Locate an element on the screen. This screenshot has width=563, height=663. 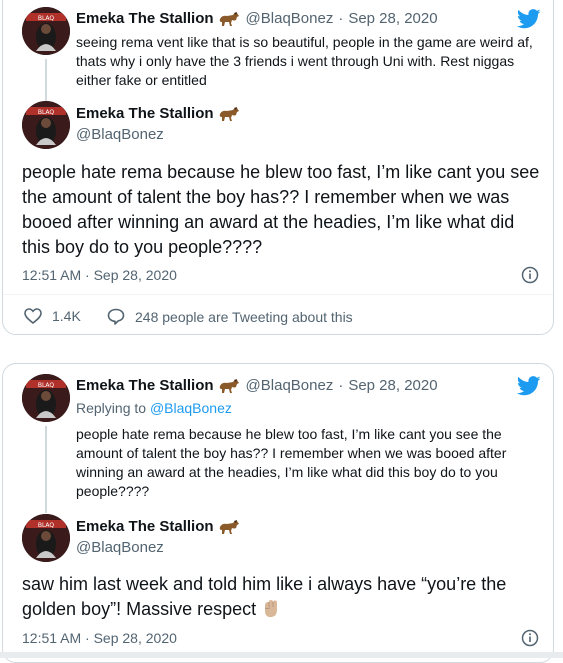
divider is located at coordinates (278, 294).